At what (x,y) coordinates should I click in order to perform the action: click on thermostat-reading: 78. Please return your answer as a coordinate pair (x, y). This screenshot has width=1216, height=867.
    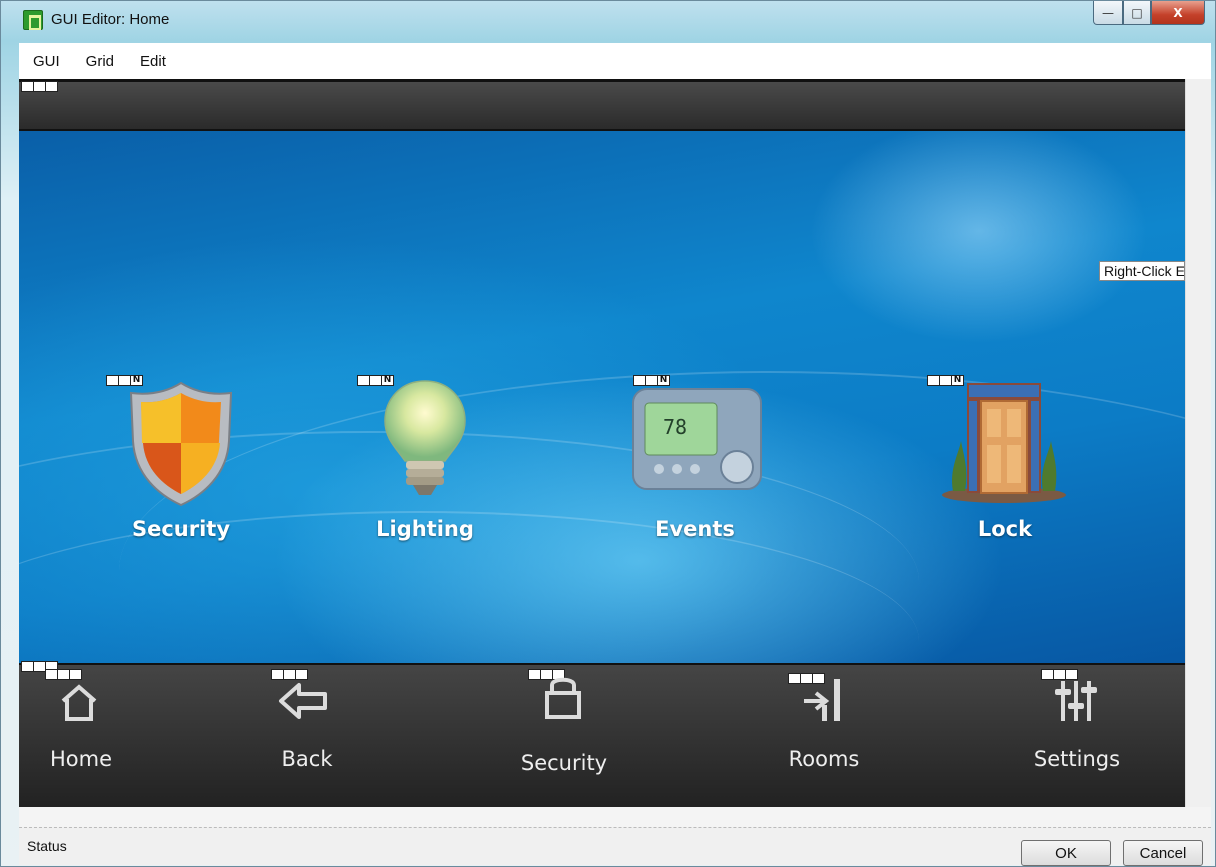
    Looking at the image, I should click on (675, 427).